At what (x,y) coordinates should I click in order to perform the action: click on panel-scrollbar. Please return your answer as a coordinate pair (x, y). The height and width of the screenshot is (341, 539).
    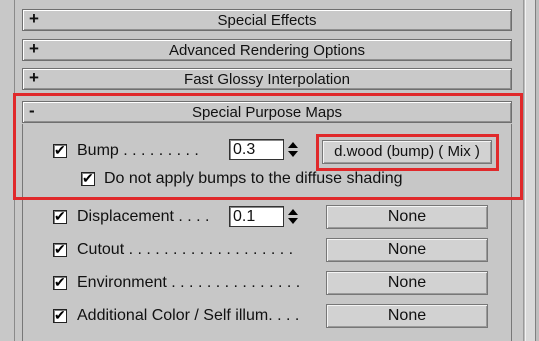
    Looking at the image, I should click on (531, 170).